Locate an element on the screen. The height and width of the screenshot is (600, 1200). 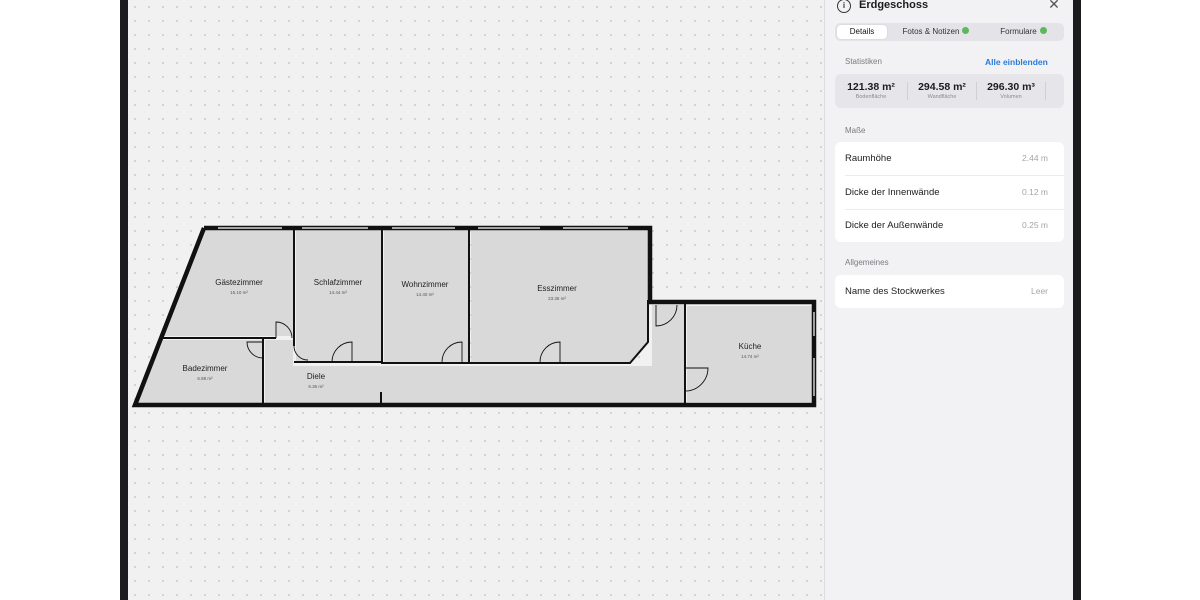
tab-details: Details is located at coordinates (862, 32).